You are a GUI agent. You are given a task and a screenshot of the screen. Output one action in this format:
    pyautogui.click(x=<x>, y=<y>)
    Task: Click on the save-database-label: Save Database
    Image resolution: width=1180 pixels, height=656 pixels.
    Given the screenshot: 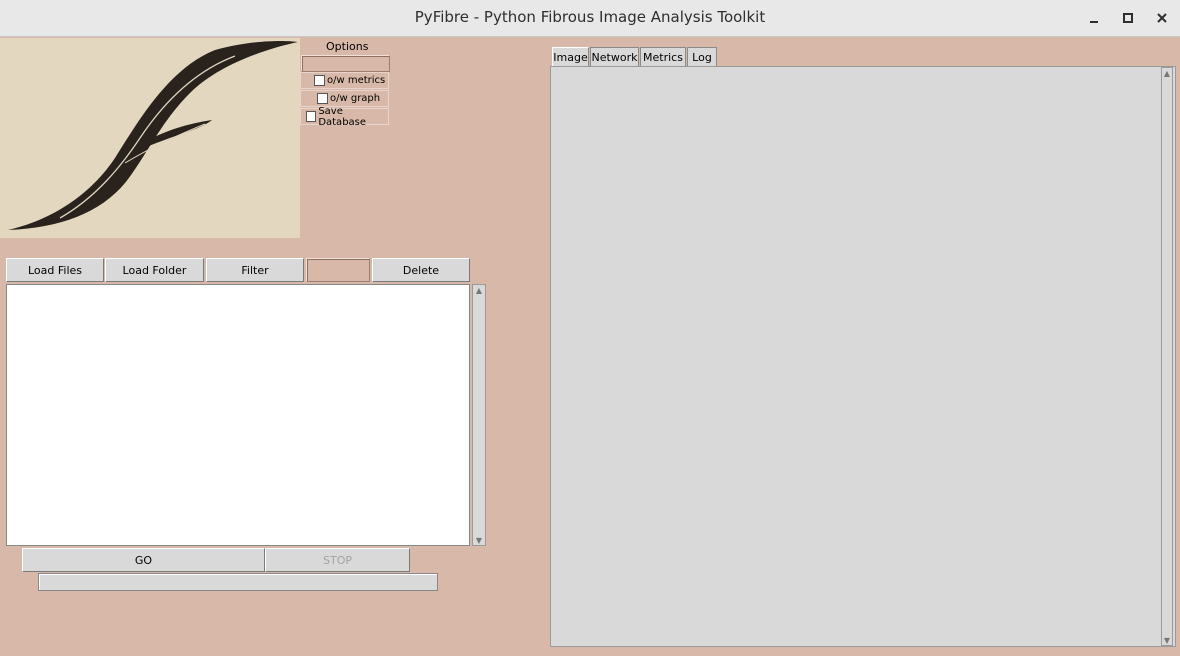 What is the action you would take?
    pyautogui.click(x=342, y=116)
    